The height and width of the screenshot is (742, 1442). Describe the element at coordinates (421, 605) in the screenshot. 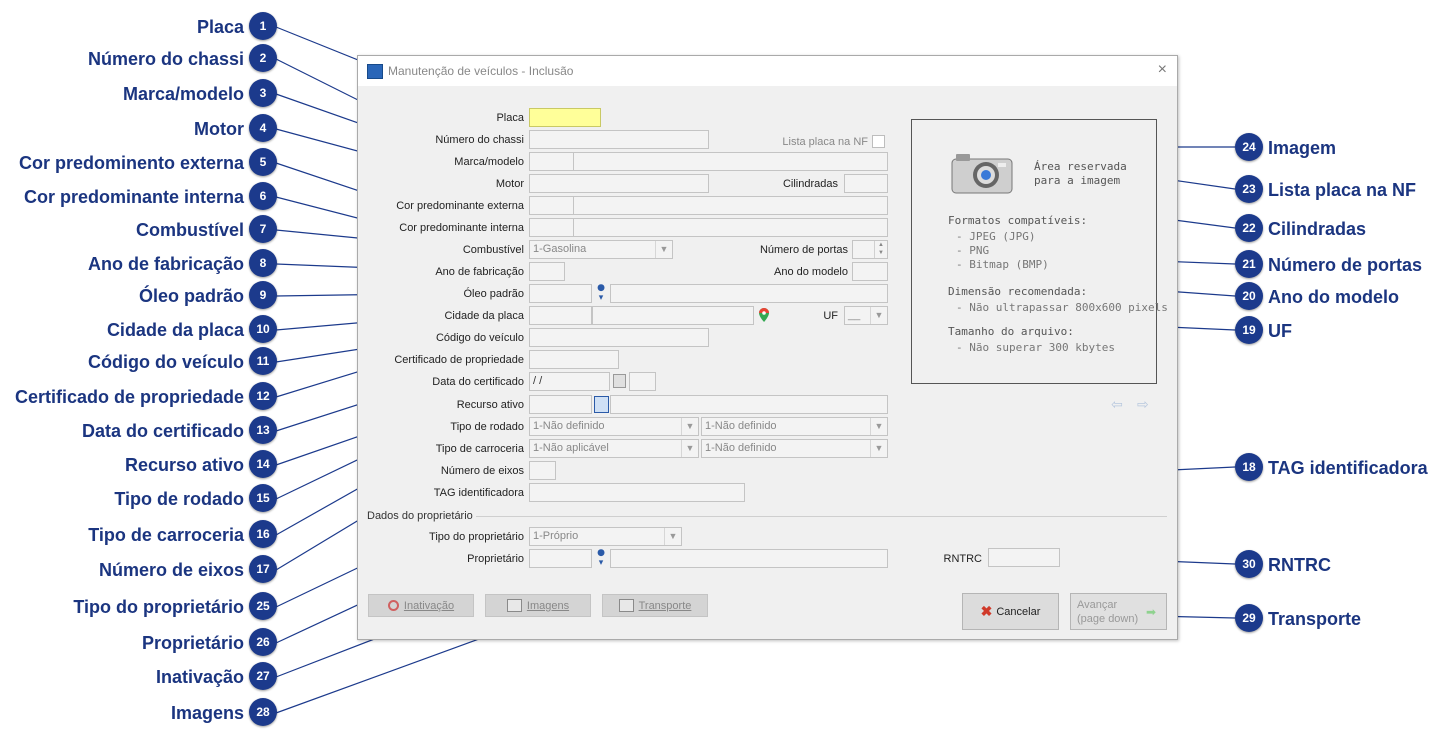

I see `inativacao-button: Inativação` at that location.